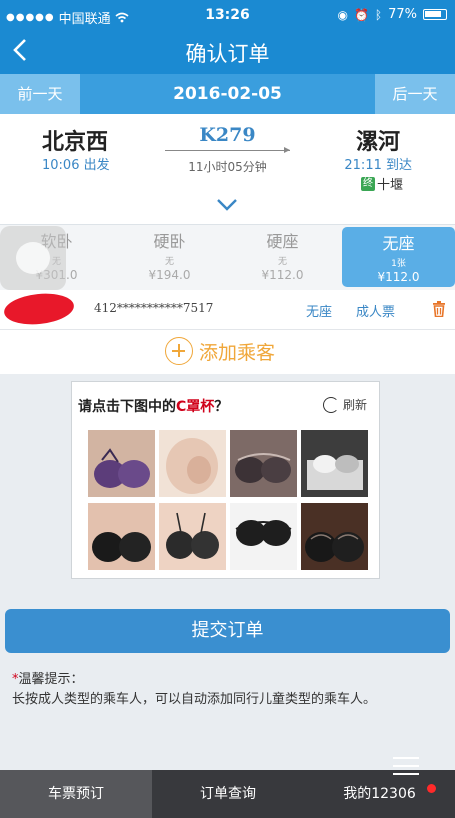 The image size is (455, 818). What do you see at coordinates (169, 257) in the screenshot?
I see `seat-option-hard-sleeper: 硬卧 无 ¥194.0` at bounding box center [169, 257].